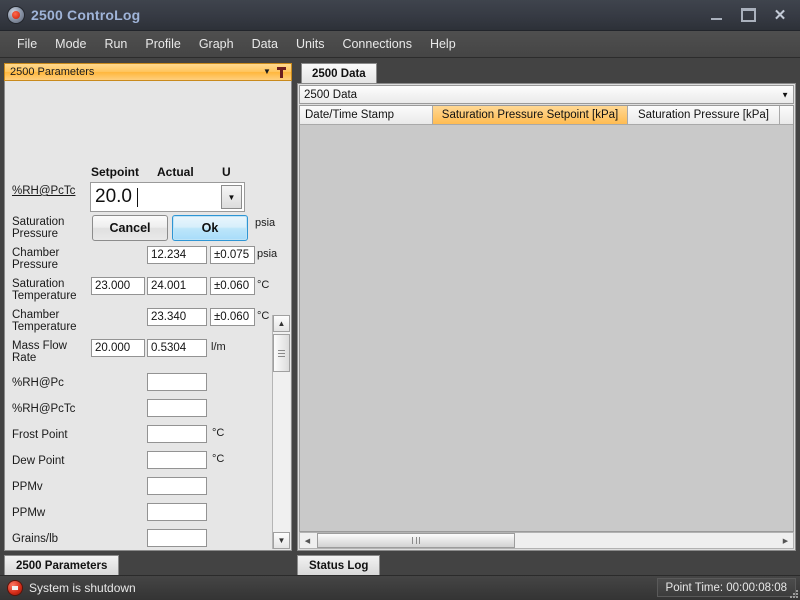 The height and width of the screenshot is (600, 800). Describe the element at coordinates (263, 285) in the screenshot. I see `param-unit-saturation-temperature: °C` at that location.